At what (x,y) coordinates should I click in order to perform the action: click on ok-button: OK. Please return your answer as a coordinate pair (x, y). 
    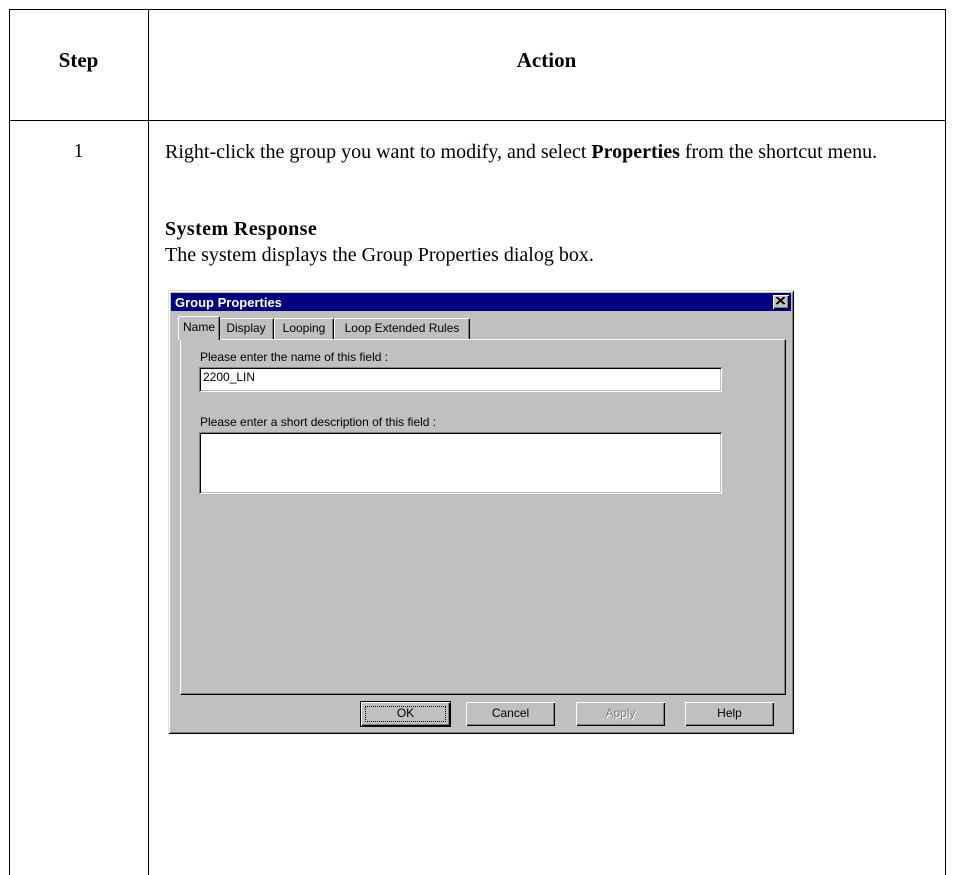
    Looking at the image, I should click on (405, 714).